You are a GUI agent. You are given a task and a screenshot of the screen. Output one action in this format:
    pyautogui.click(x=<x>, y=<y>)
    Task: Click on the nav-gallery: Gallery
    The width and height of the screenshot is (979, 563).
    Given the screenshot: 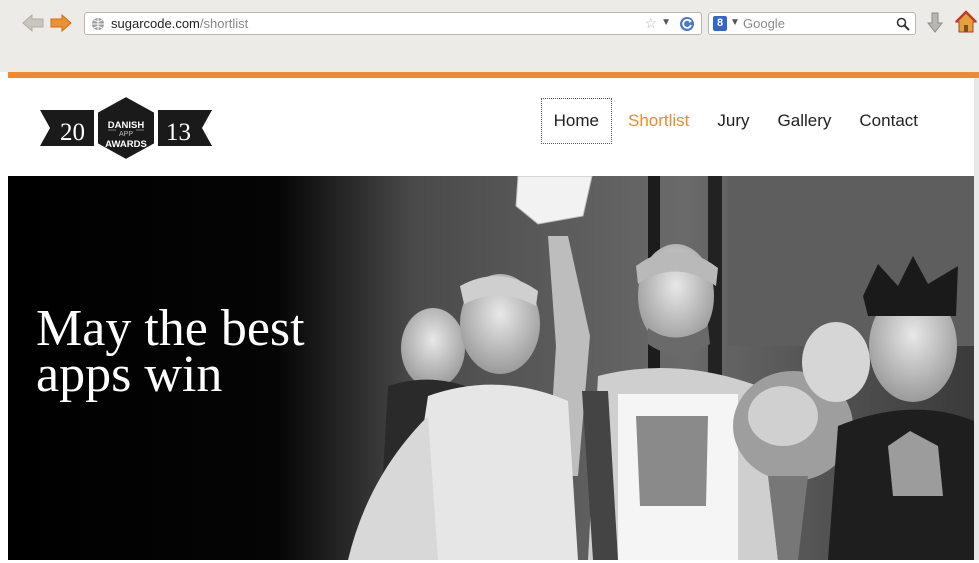 What is the action you would take?
    pyautogui.click(x=805, y=121)
    